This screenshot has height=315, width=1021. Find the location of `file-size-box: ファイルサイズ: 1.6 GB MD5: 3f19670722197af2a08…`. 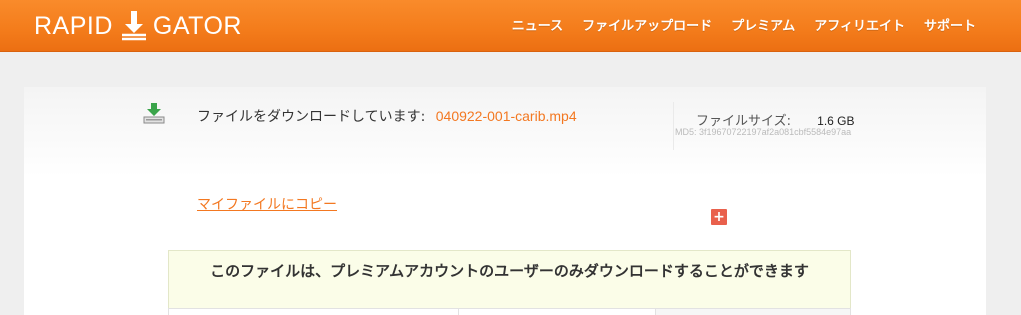

file-size-box: ファイルサイズ: 1.6 GB MD5: 3f19670722197af2a08… is located at coordinates (771, 126).